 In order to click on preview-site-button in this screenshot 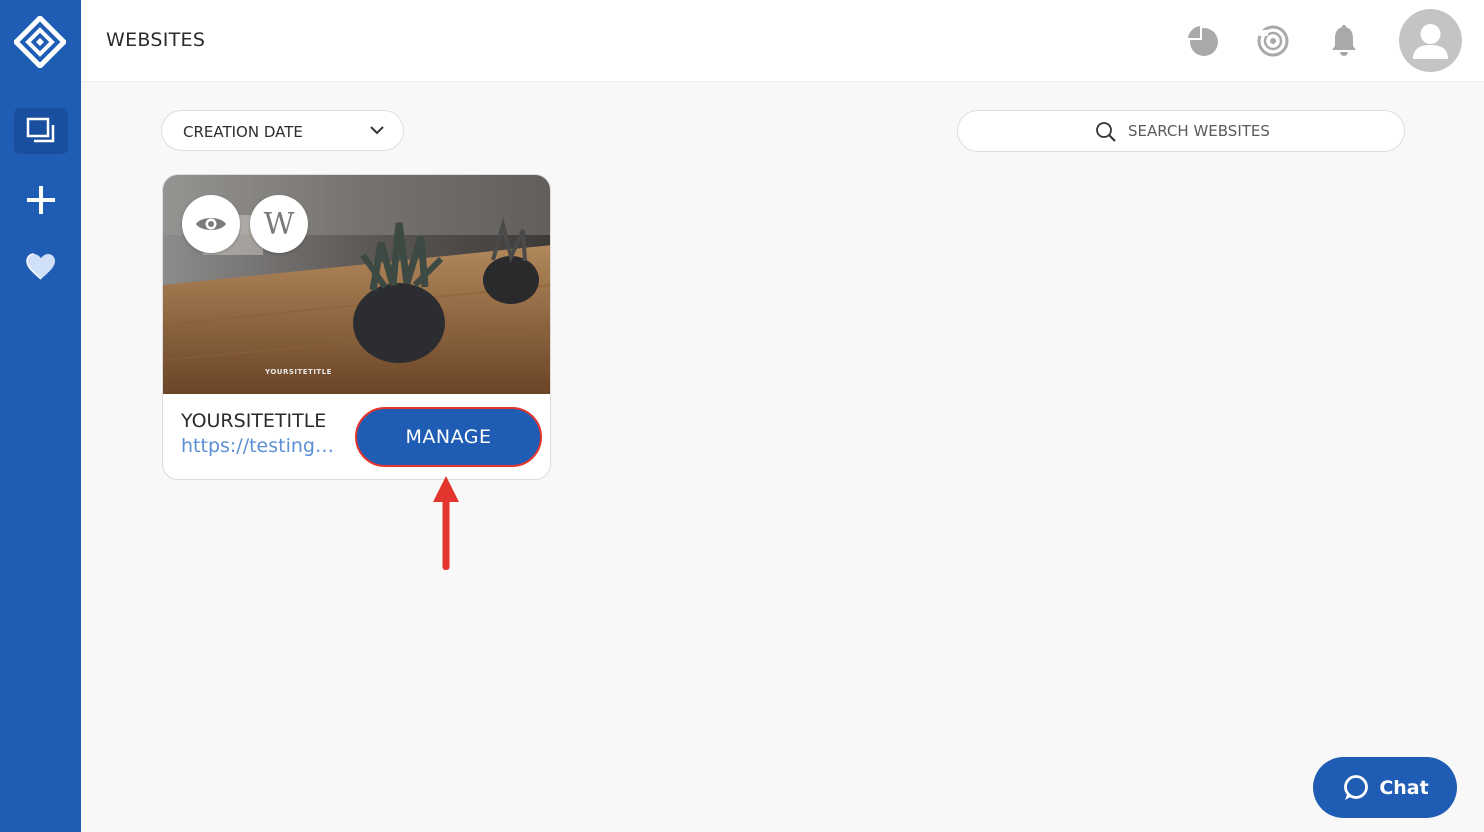, I will do `click(211, 224)`.